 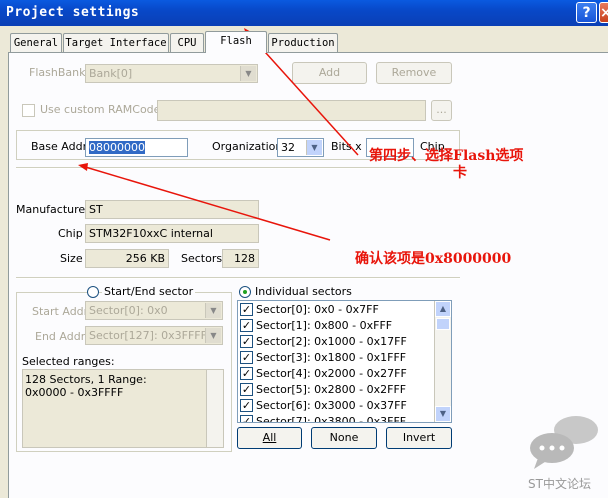 What do you see at coordinates (236, 42) in the screenshot?
I see `tab-flash: Flash` at bounding box center [236, 42].